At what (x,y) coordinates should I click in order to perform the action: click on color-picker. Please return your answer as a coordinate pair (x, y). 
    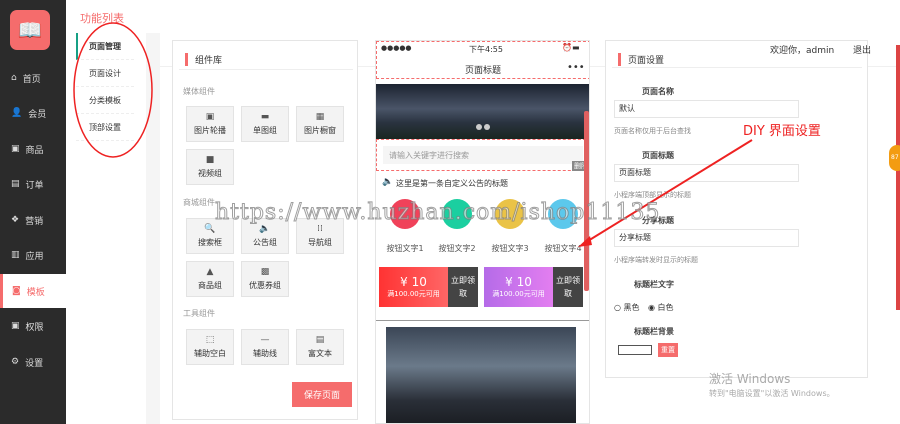
    Looking at the image, I should click on (635, 350).